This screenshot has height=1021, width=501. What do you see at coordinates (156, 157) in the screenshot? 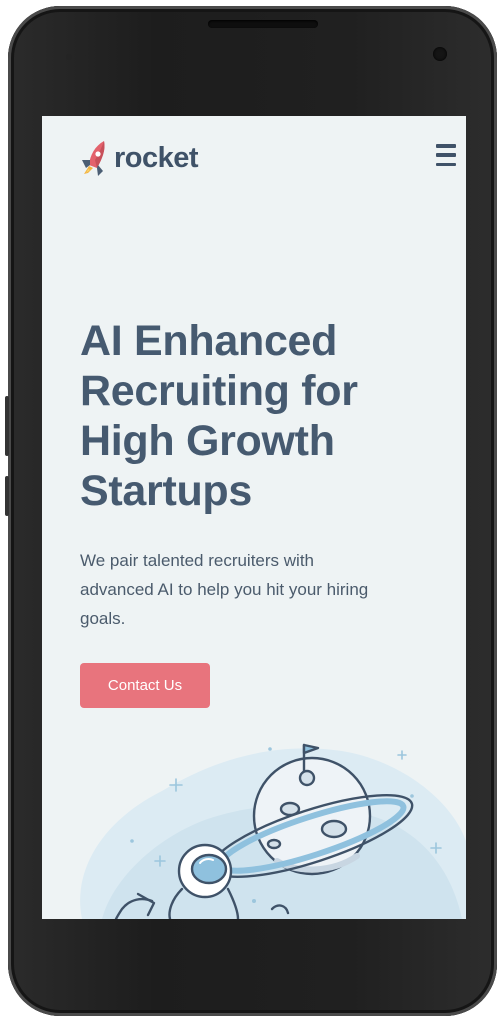
I see `brand-name: rocket` at bounding box center [156, 157].